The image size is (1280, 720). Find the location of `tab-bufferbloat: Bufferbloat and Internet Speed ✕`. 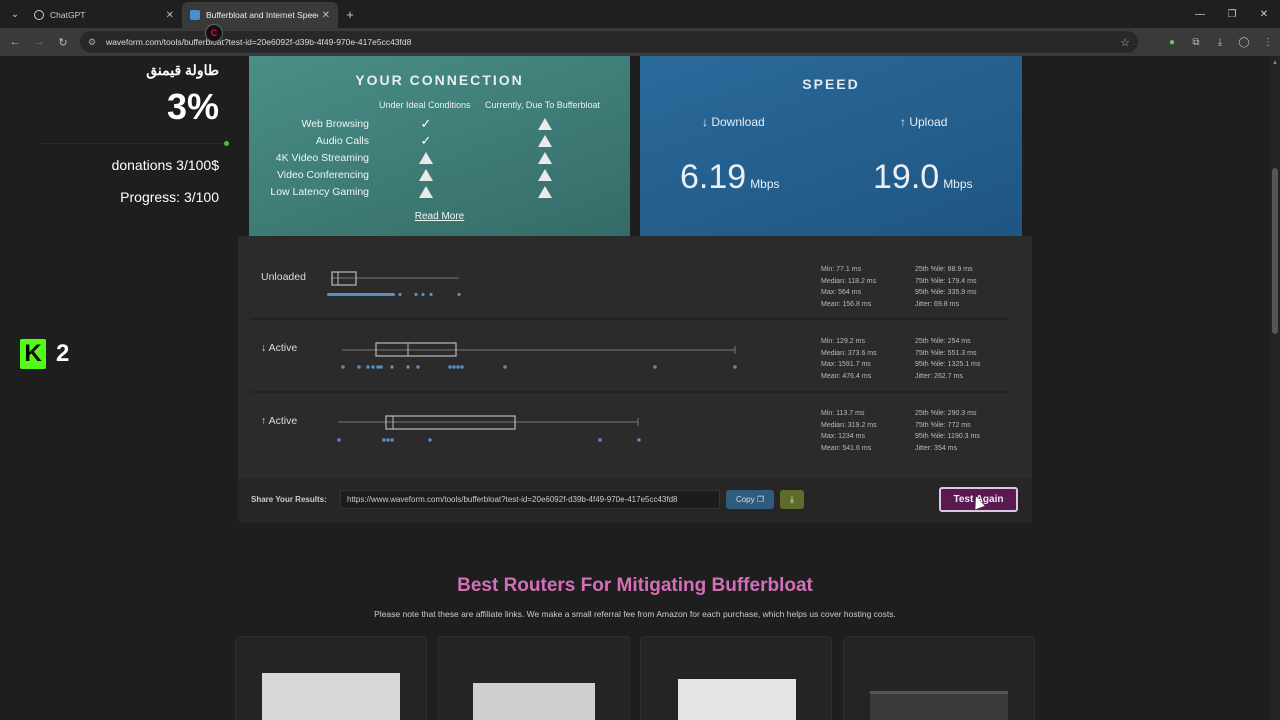

tab-bufferbloat: Bufferbloat and Internet Speed ✕ is located at coordinates (260, 15).